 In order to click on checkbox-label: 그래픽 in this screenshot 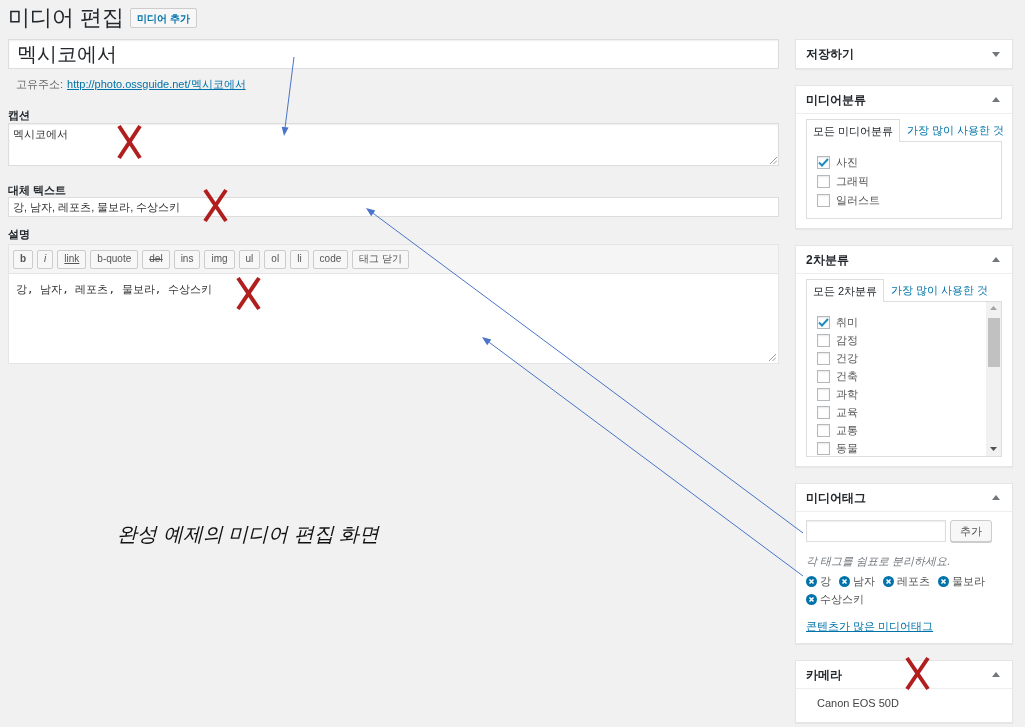, I will do `click(852, 181)`.